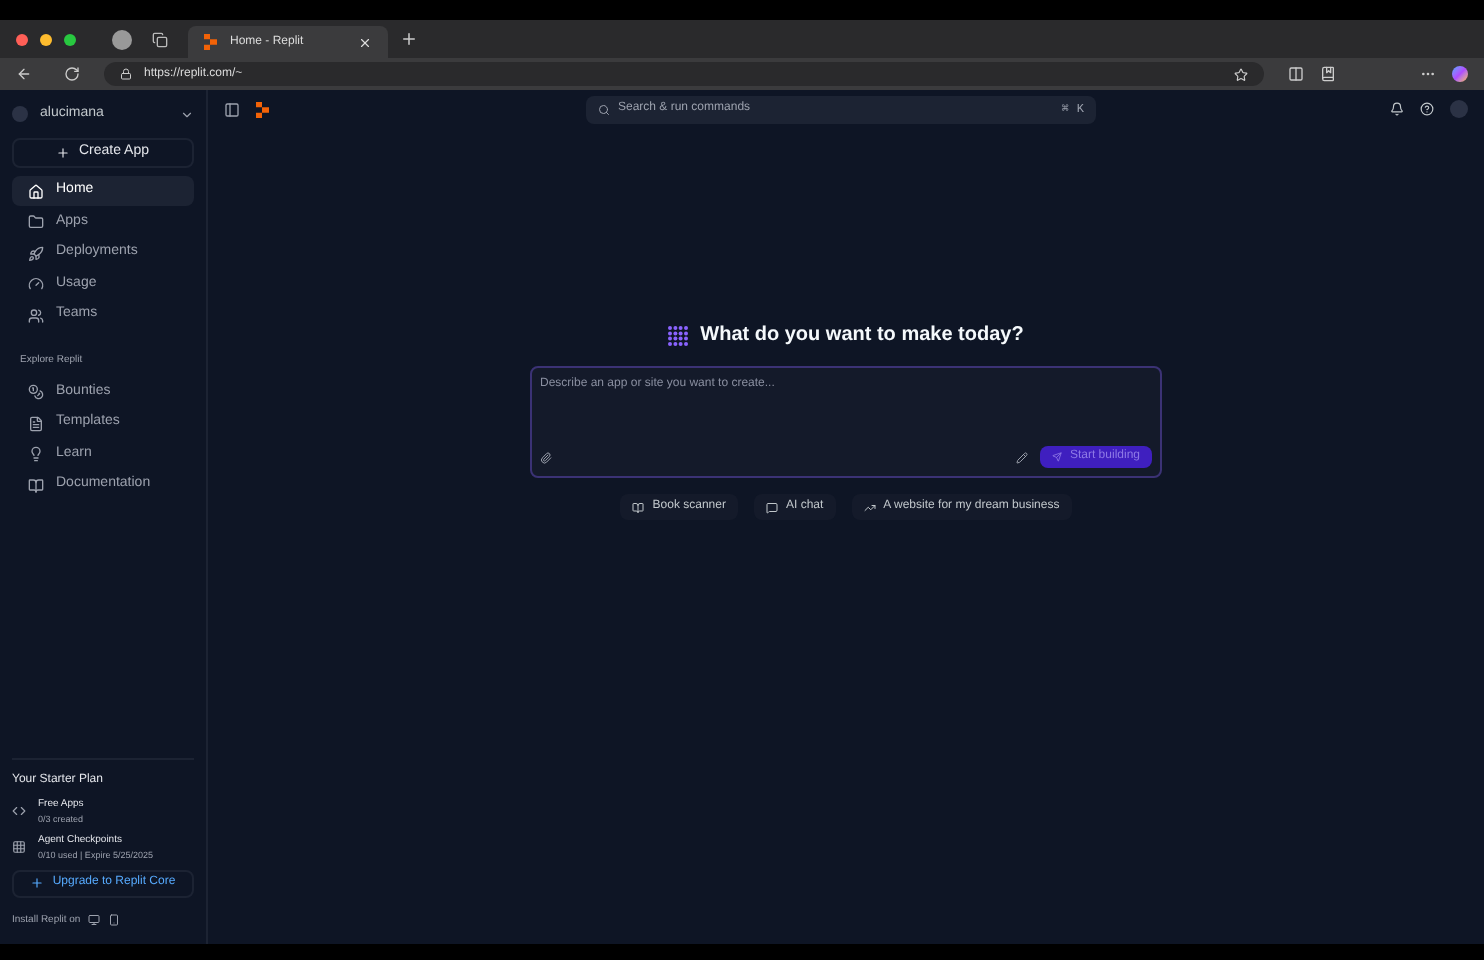  Describe the element at coordinates (232, 109) in the screenshot. I see `sidebar-toggle-icon` at that location.